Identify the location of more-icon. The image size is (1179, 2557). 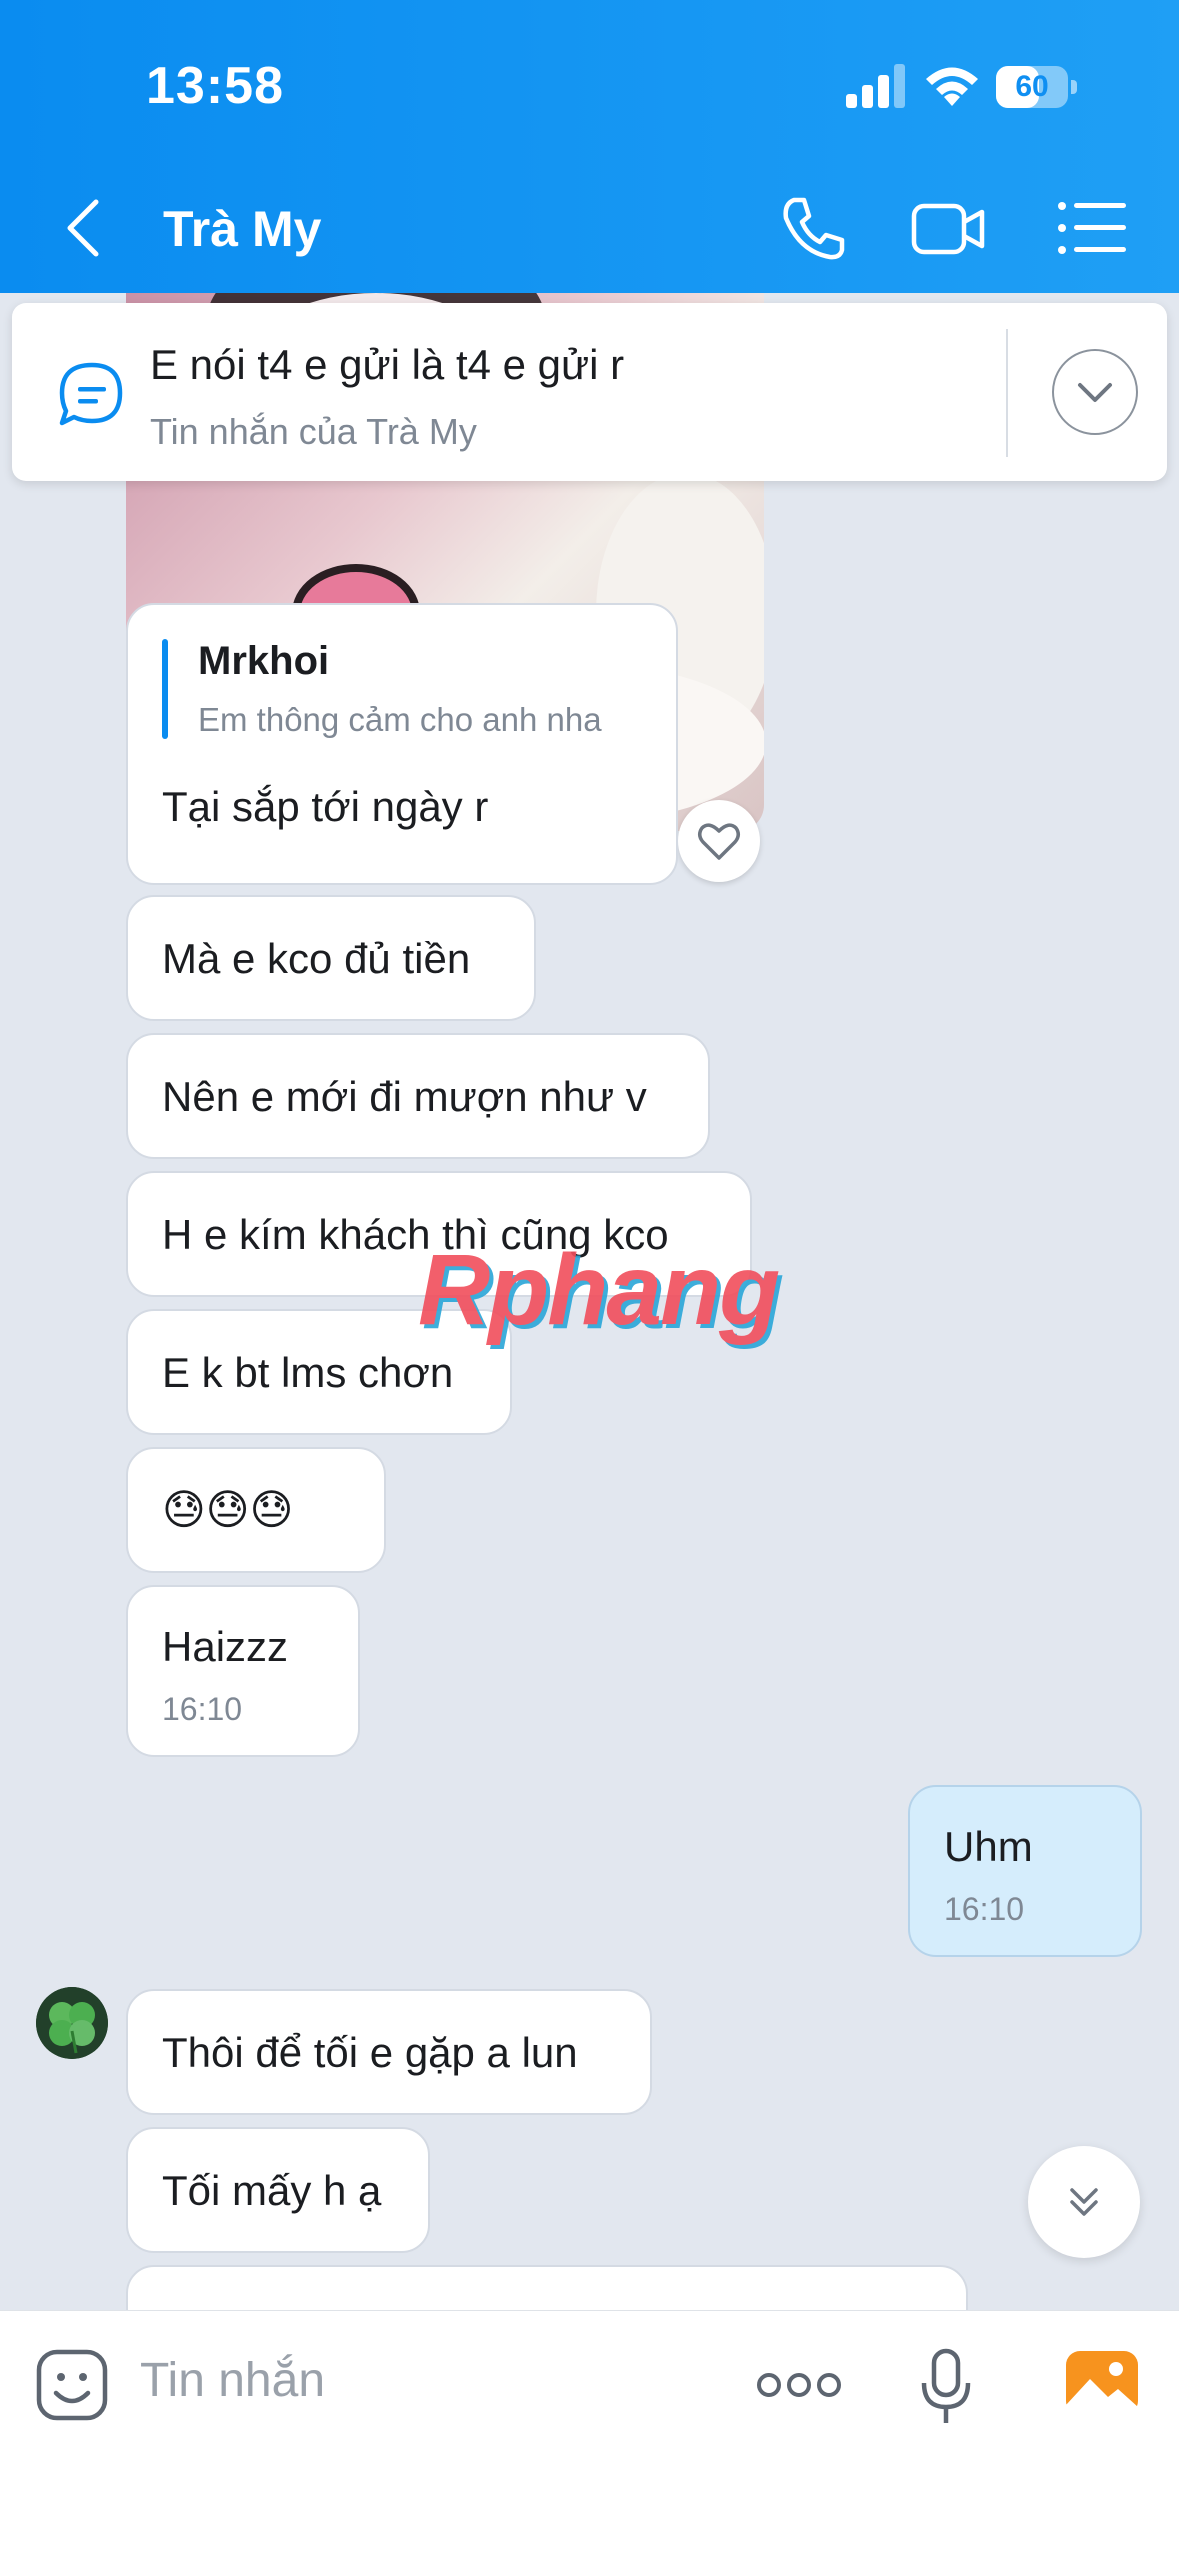
(799, 2385).